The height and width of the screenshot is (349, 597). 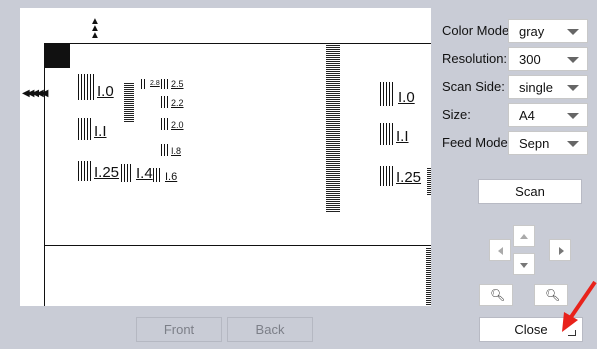 I want to click on feed-mode-row: Feed Mode: Sepn, so click(x=517, y=143).